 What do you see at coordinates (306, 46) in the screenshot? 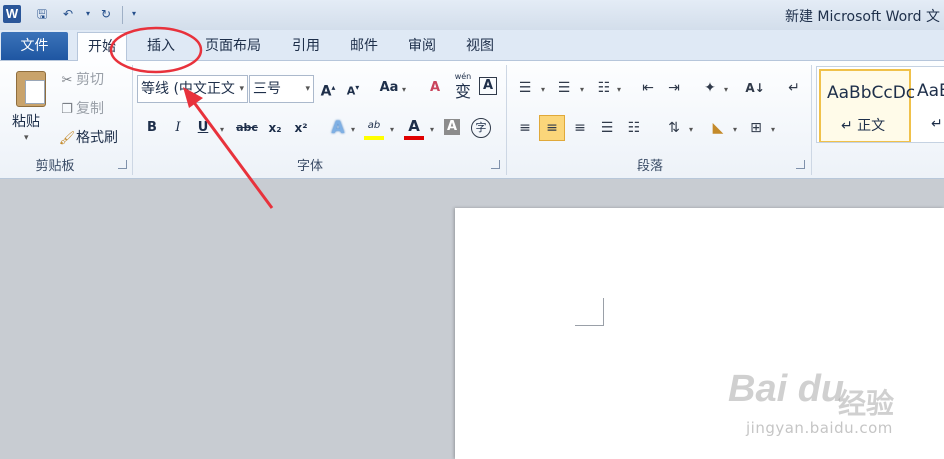
I see `tab-references: 引用` at bounding box center [306, 46].